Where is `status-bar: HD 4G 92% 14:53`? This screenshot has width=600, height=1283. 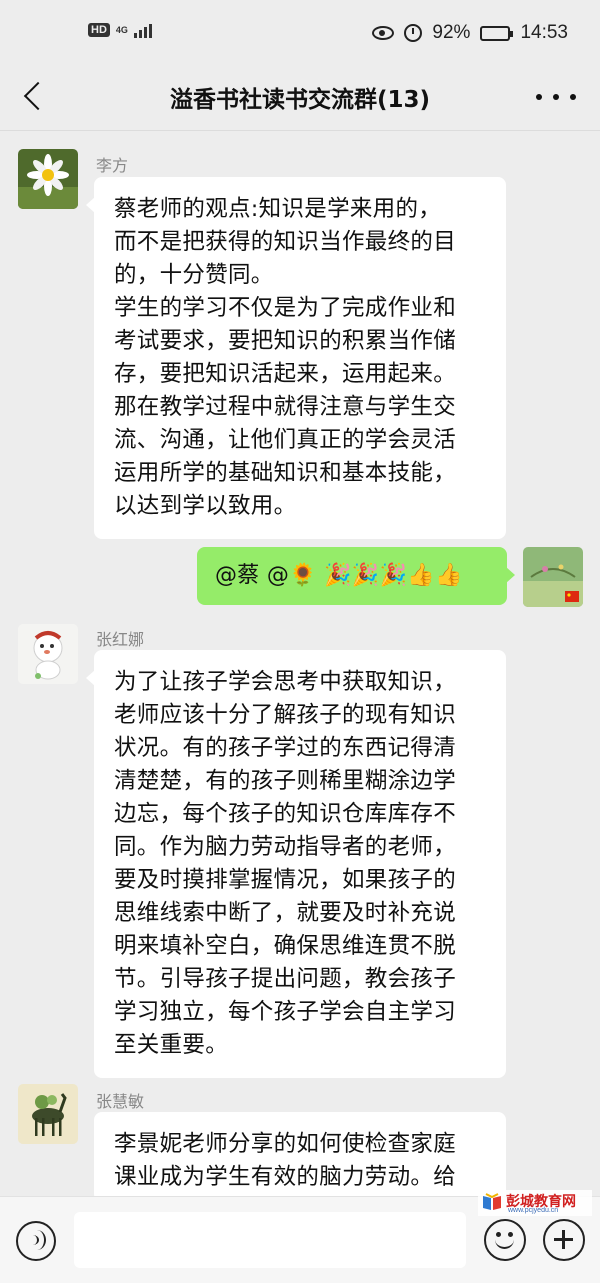
status-bar: HD 4G 92% 14:53 is located at coordinates (300, 33).